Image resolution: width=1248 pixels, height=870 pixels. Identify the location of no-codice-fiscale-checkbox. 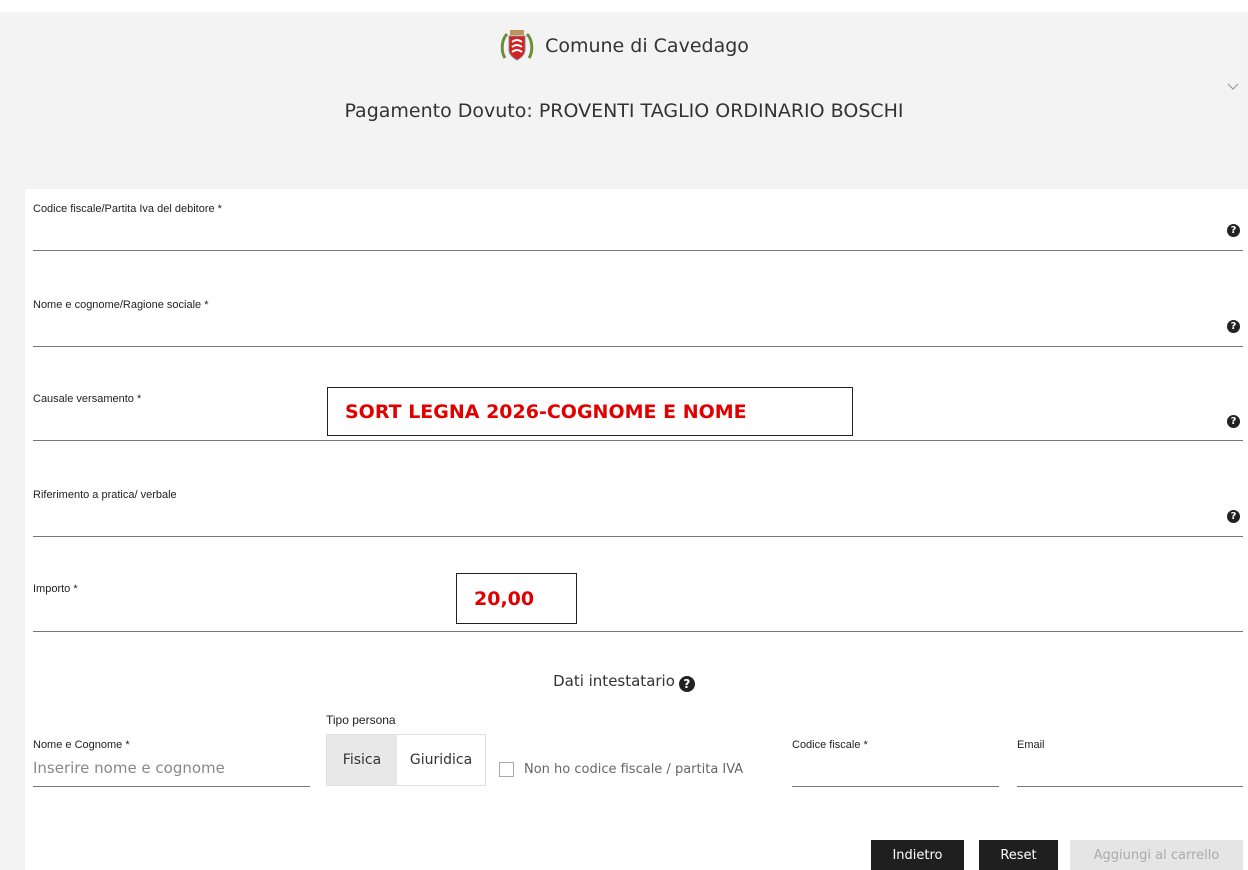
(506, 769).